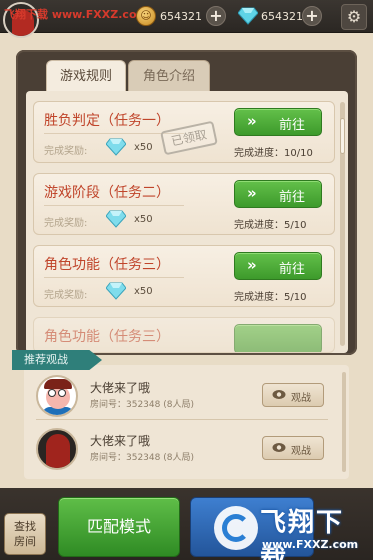  Describe the element at coordinates (25, 534) in the screenshot. I see `find-room-button: 查找 房间` at that location.